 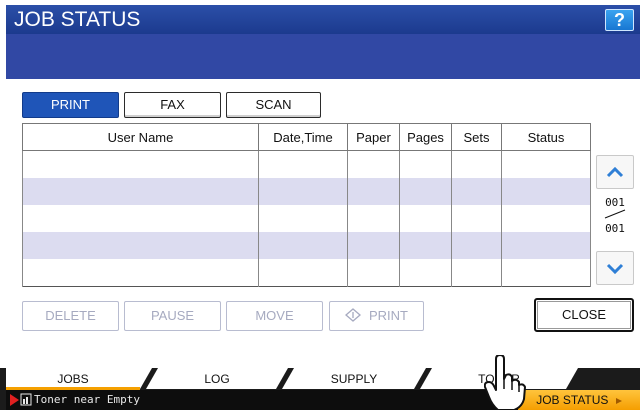 I want to click on chevron-down-icon, so click(x=615, y=269).